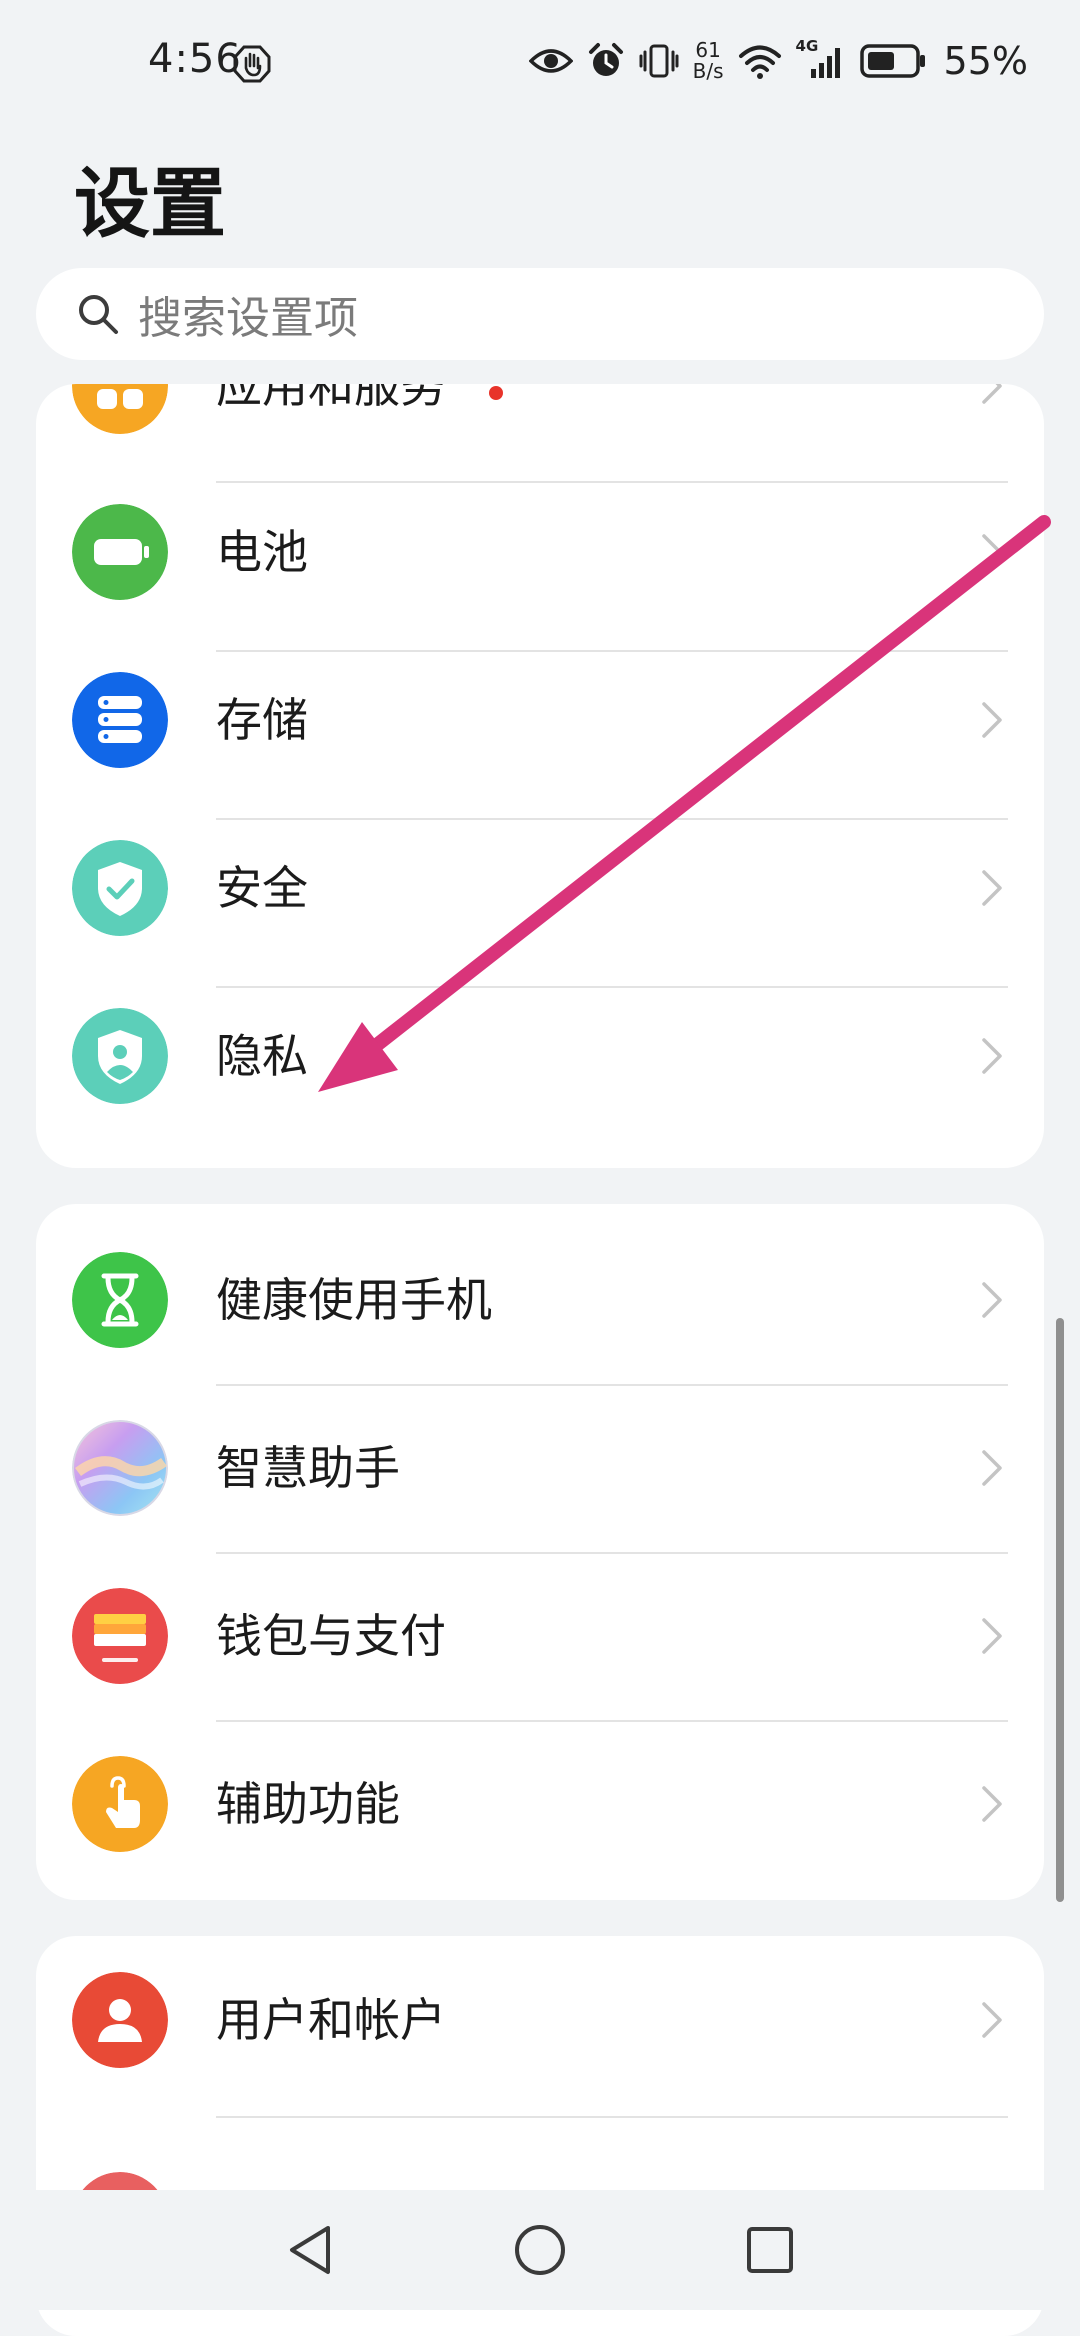  I want to click on shield-check-icon, so click(120, 888).